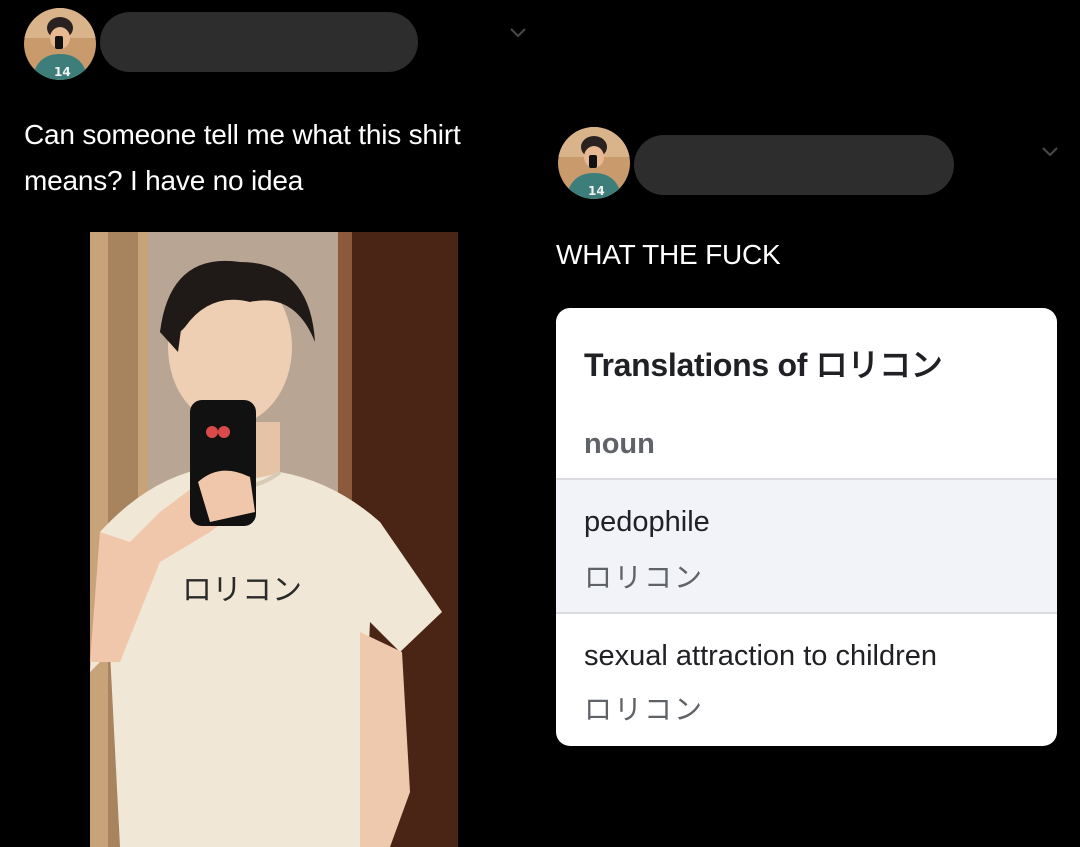  What do you see at coordinates (619, 444) in the screenshot?
I see `part-of-speech: noun` at bounding box center [619, 444].